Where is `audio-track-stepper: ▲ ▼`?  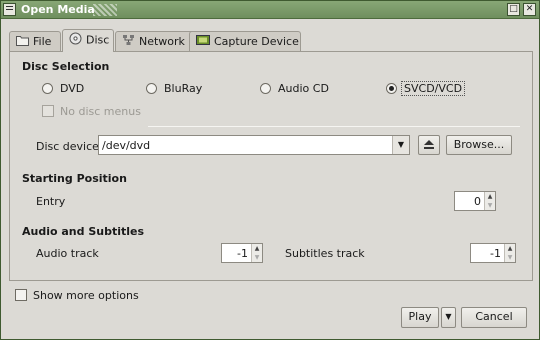 audio-track-stepper: ▲ ▼ is located at coordinates (256, 253).